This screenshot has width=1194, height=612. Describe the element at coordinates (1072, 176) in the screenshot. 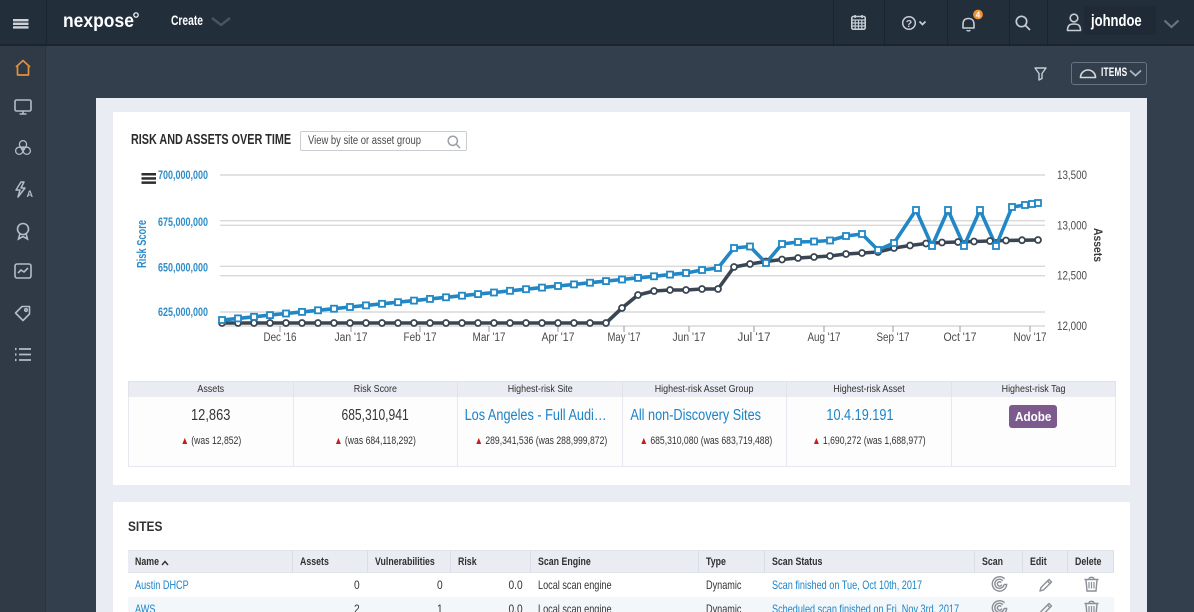

I see `svg-text: 13,500` at that location.